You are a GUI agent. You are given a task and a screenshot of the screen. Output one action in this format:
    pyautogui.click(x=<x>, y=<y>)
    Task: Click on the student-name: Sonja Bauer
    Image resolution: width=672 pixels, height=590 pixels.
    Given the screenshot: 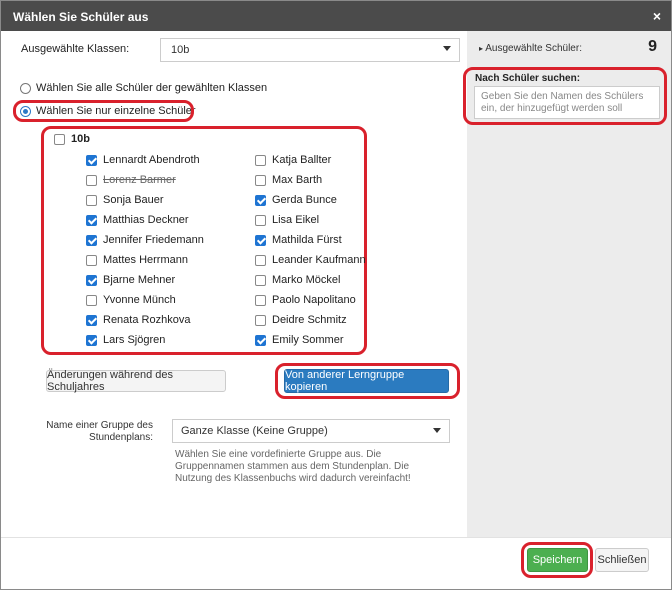 What is the action you would take?
    pyautogui.click(x=133, y=200)
    